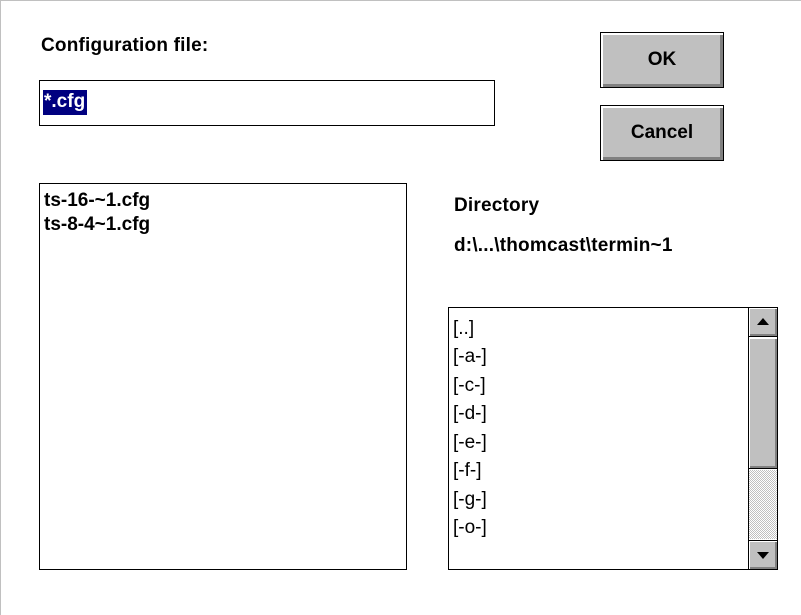  Describe the element at coordinates (763, 504) in the screenshot. I see `scroll-track` at that location.